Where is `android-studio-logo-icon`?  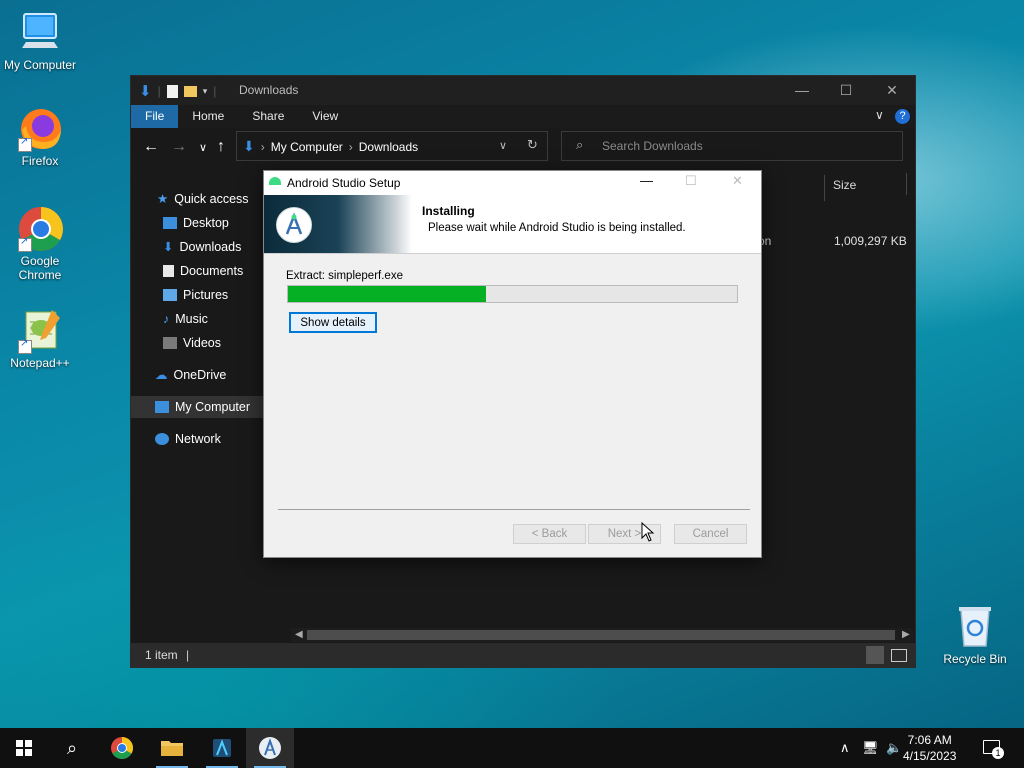
android-studio-logo-icon is located at coordinates (294, 225).